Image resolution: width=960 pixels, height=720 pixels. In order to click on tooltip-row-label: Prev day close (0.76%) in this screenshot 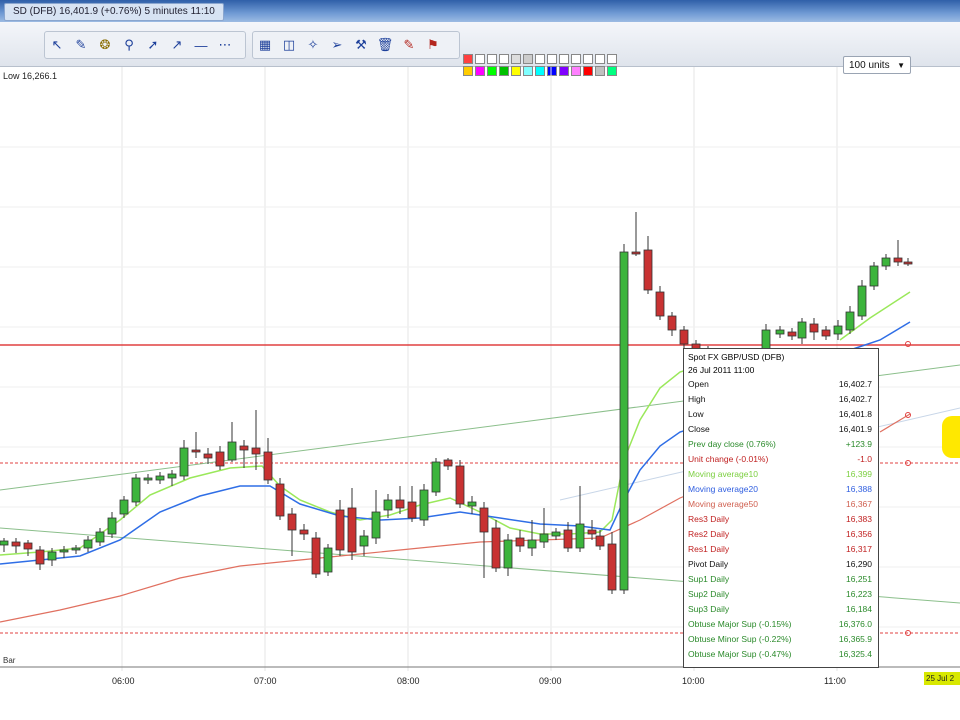, I will do `click(732, 444)`.